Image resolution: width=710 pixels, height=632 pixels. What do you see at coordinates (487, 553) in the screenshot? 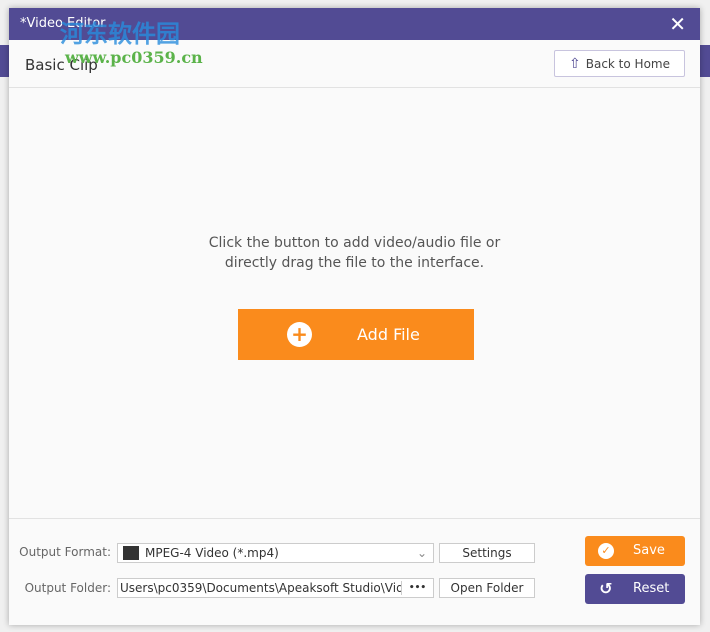
I see `settings-button: Settings` at bounding box center [487, 553].